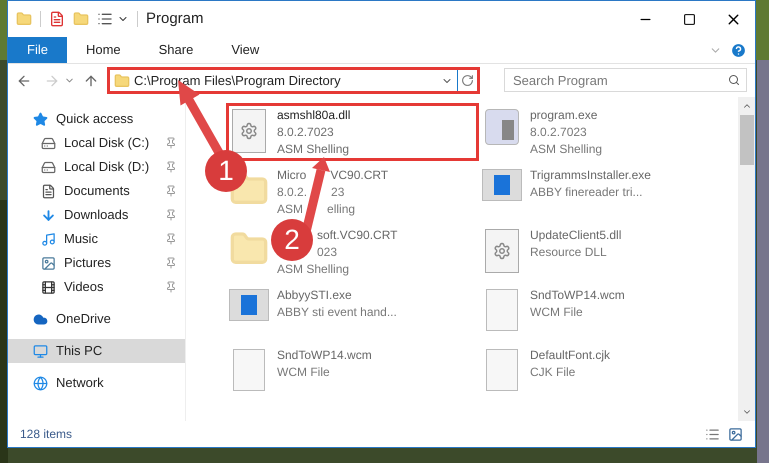  Describe the element at coordinates (290, 209) in the screenshot. I see `file-detail: ASM` at that location.